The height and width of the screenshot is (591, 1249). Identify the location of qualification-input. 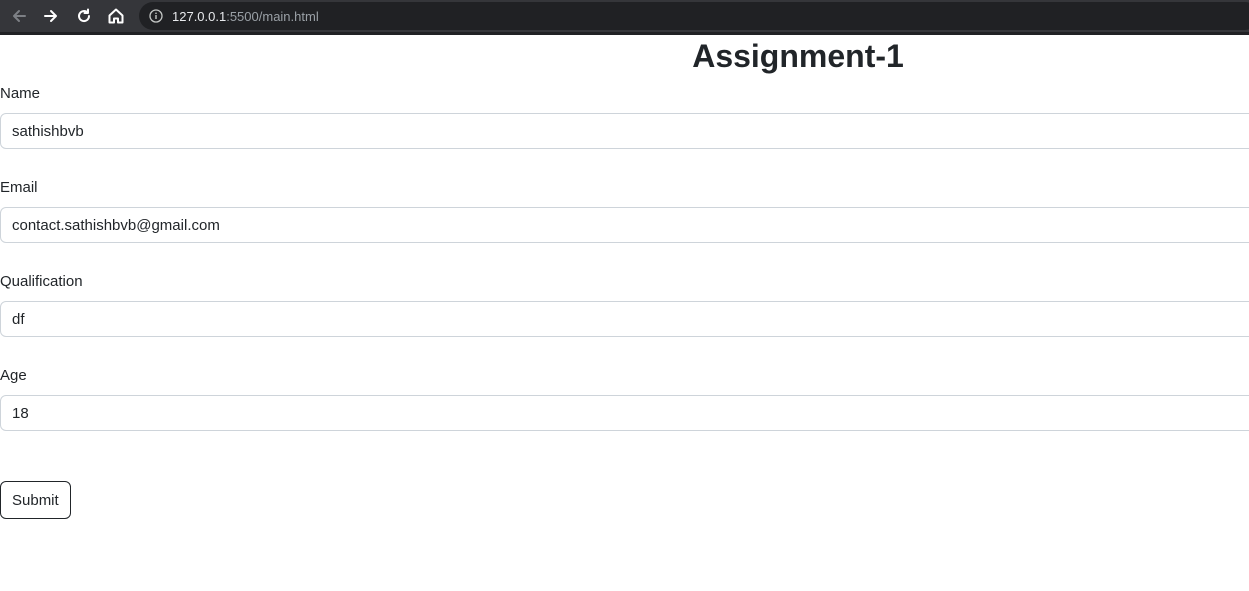
(624, 319).